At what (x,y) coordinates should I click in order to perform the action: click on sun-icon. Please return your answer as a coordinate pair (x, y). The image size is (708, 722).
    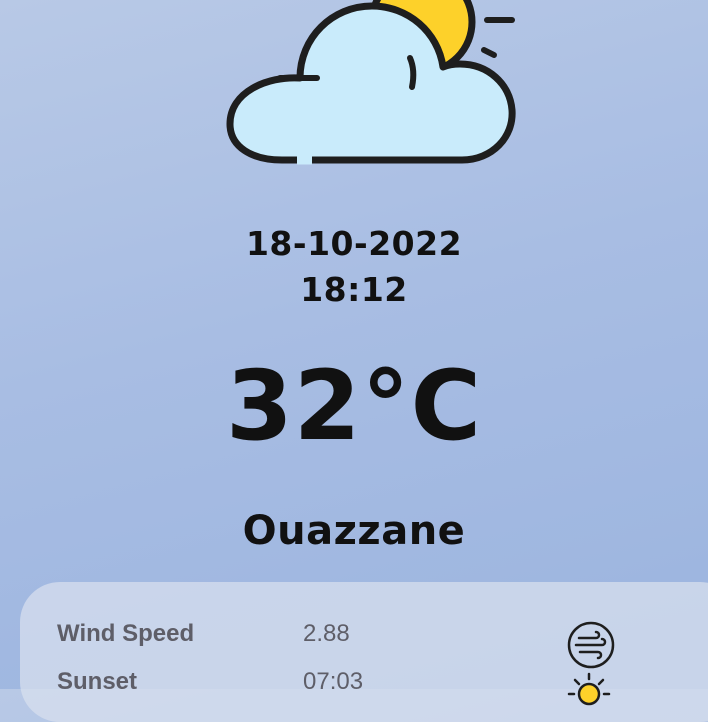
    Looking at the image, I should click on (589, 689).